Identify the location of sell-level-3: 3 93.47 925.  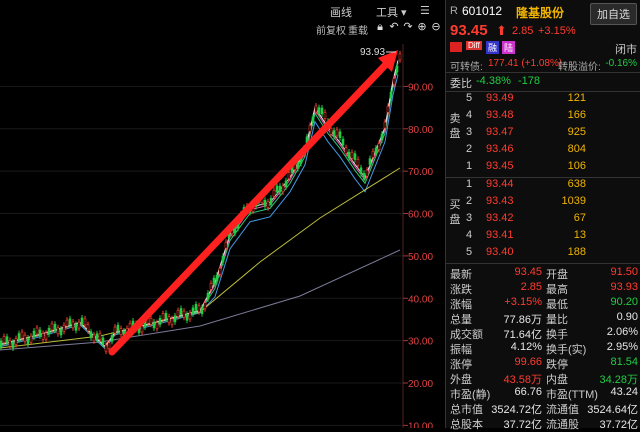
(543, 134).